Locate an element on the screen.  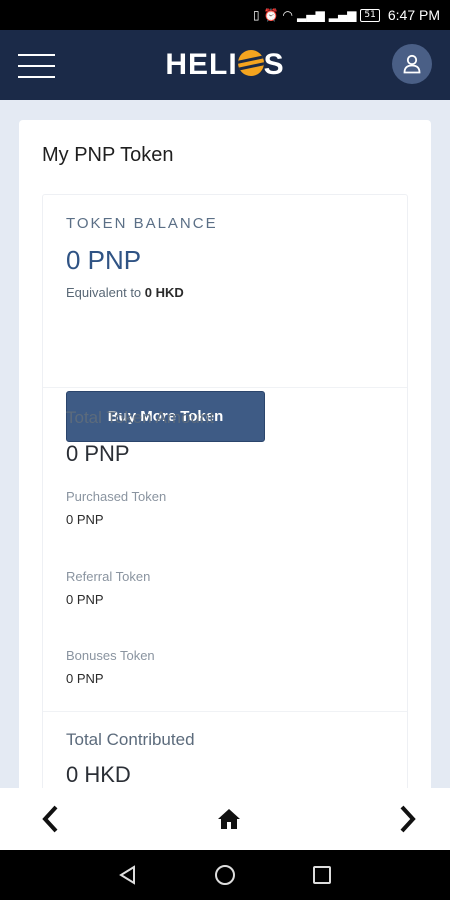
chevron-right-icon is located at coordinates (408, 819).